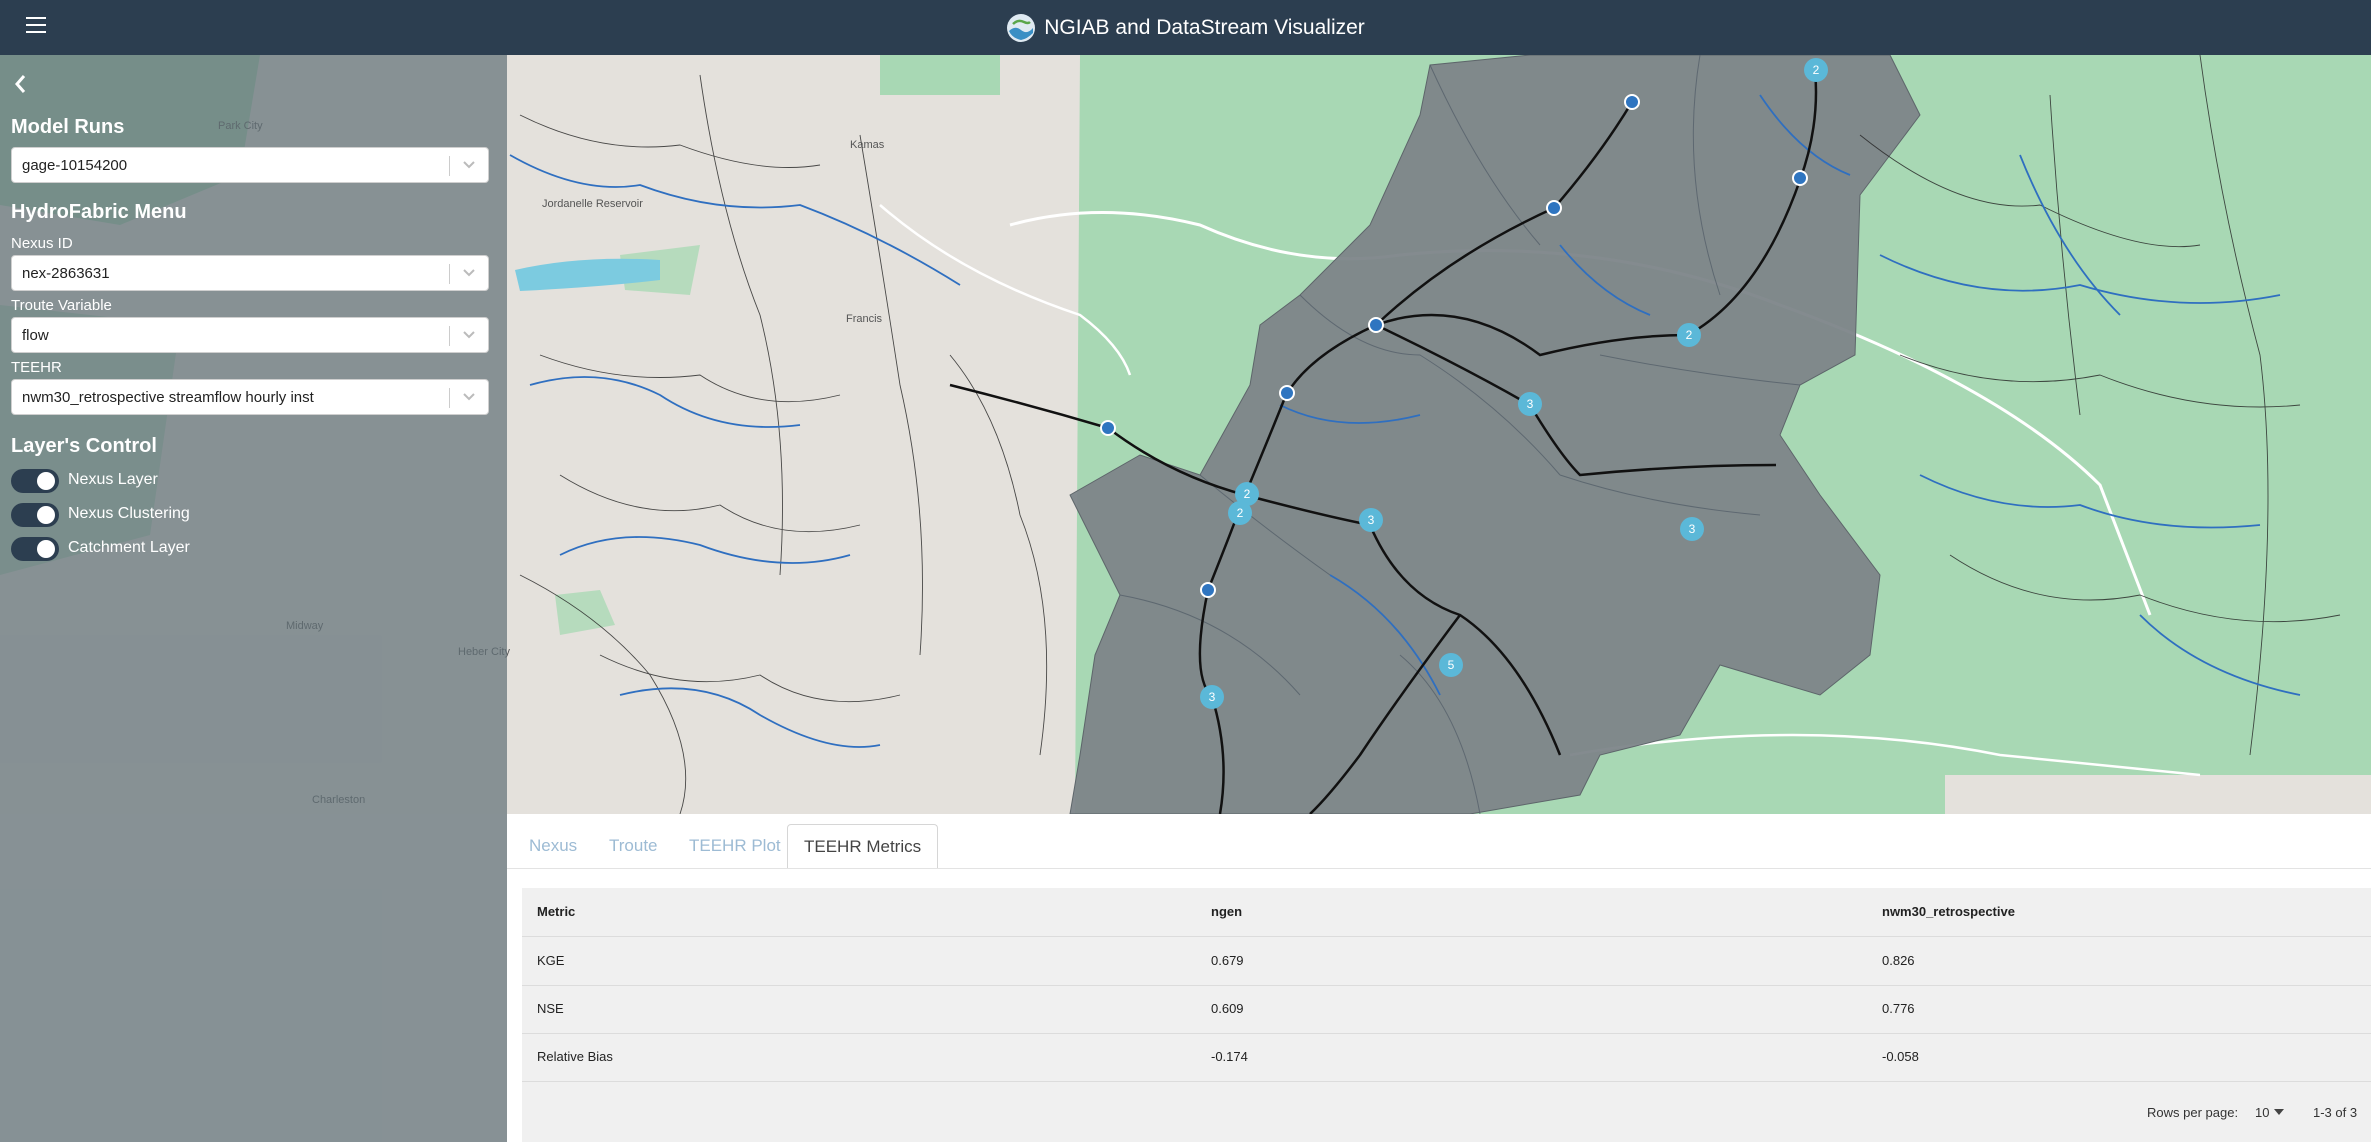 The width and height of the screenshot is (2371, 1142). What do you see at coordinates (66, 273) in the screenshot?
I see `nexus-id-value: nex-2863631` at bounding box center [66, 273].